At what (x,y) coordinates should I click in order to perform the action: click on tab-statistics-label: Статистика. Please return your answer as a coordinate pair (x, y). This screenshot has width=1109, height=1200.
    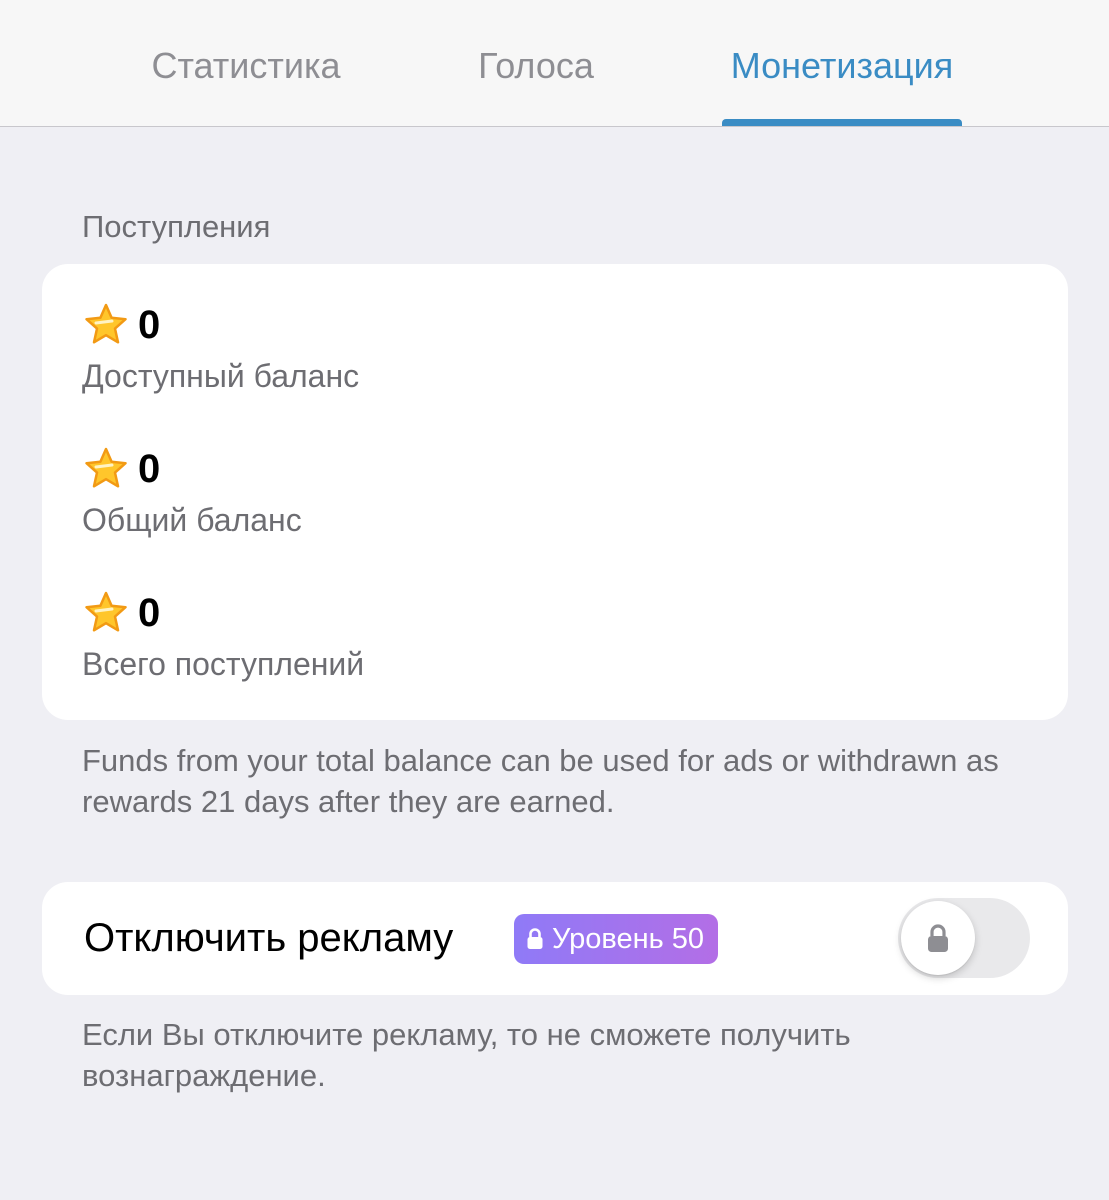
    Looking at the image, I should click on (246, 65).